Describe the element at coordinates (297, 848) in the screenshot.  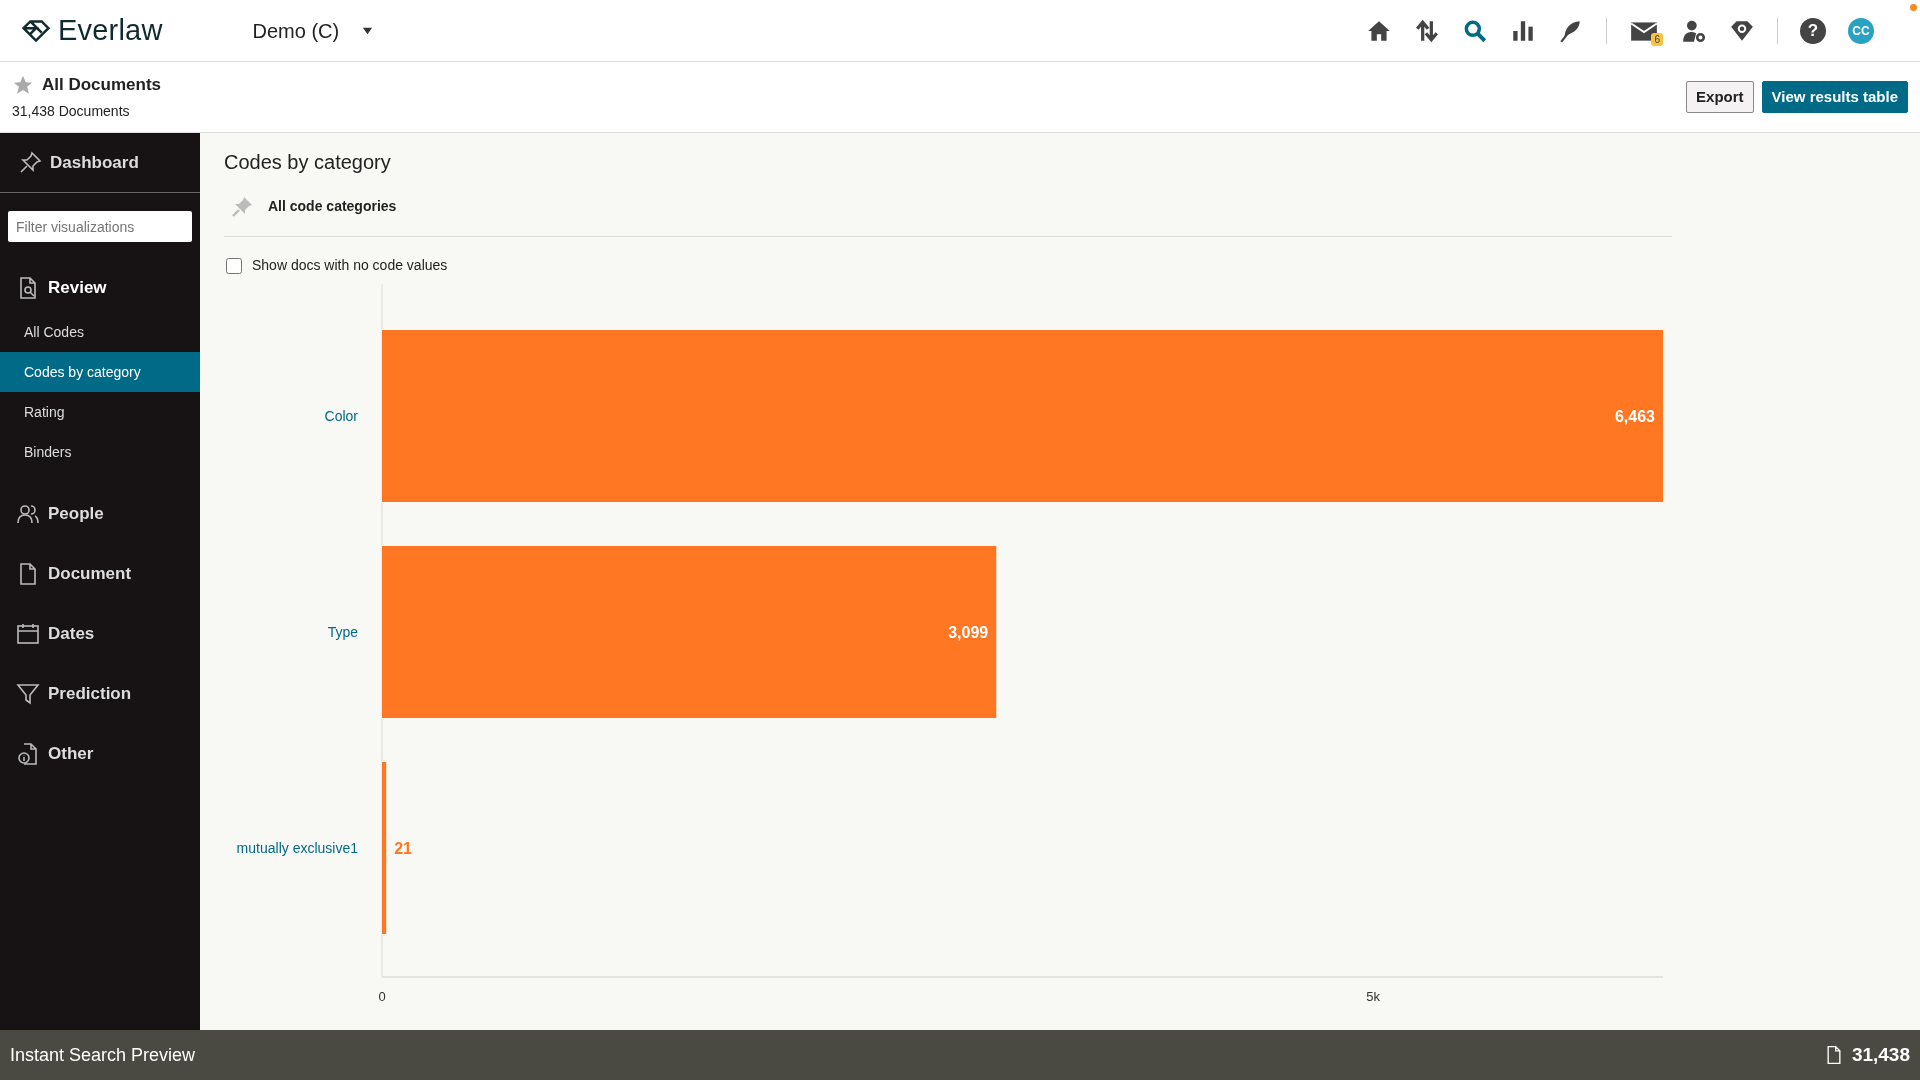
I see `category-link: mutually exclusive1` at that location.